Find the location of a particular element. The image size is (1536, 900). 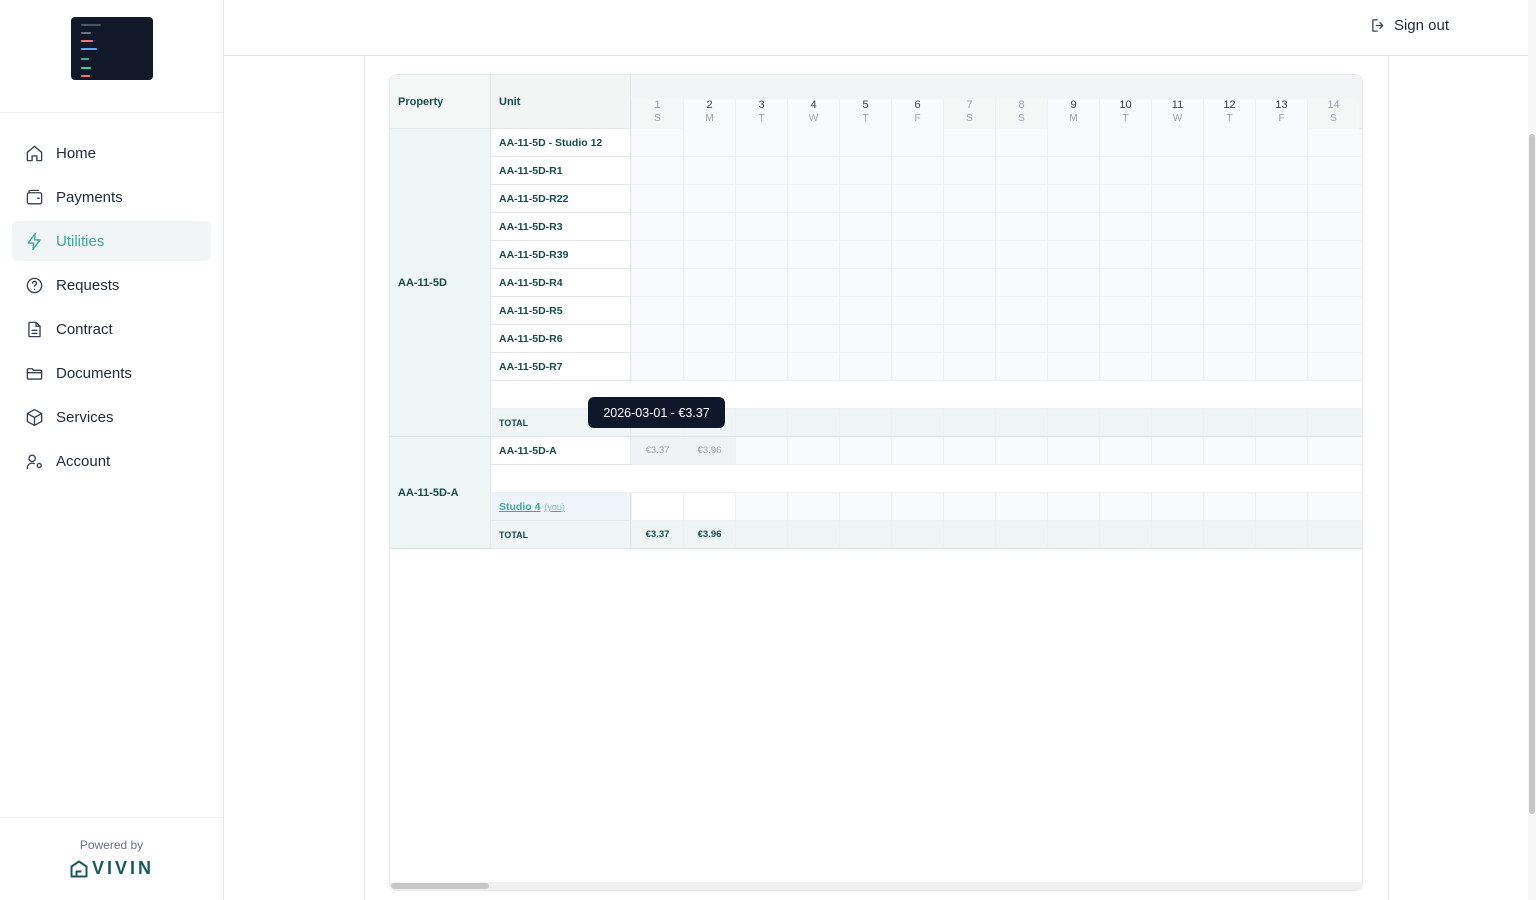

unit-cell: AA-11-5D-R4 is located at coordinates (561, 283).